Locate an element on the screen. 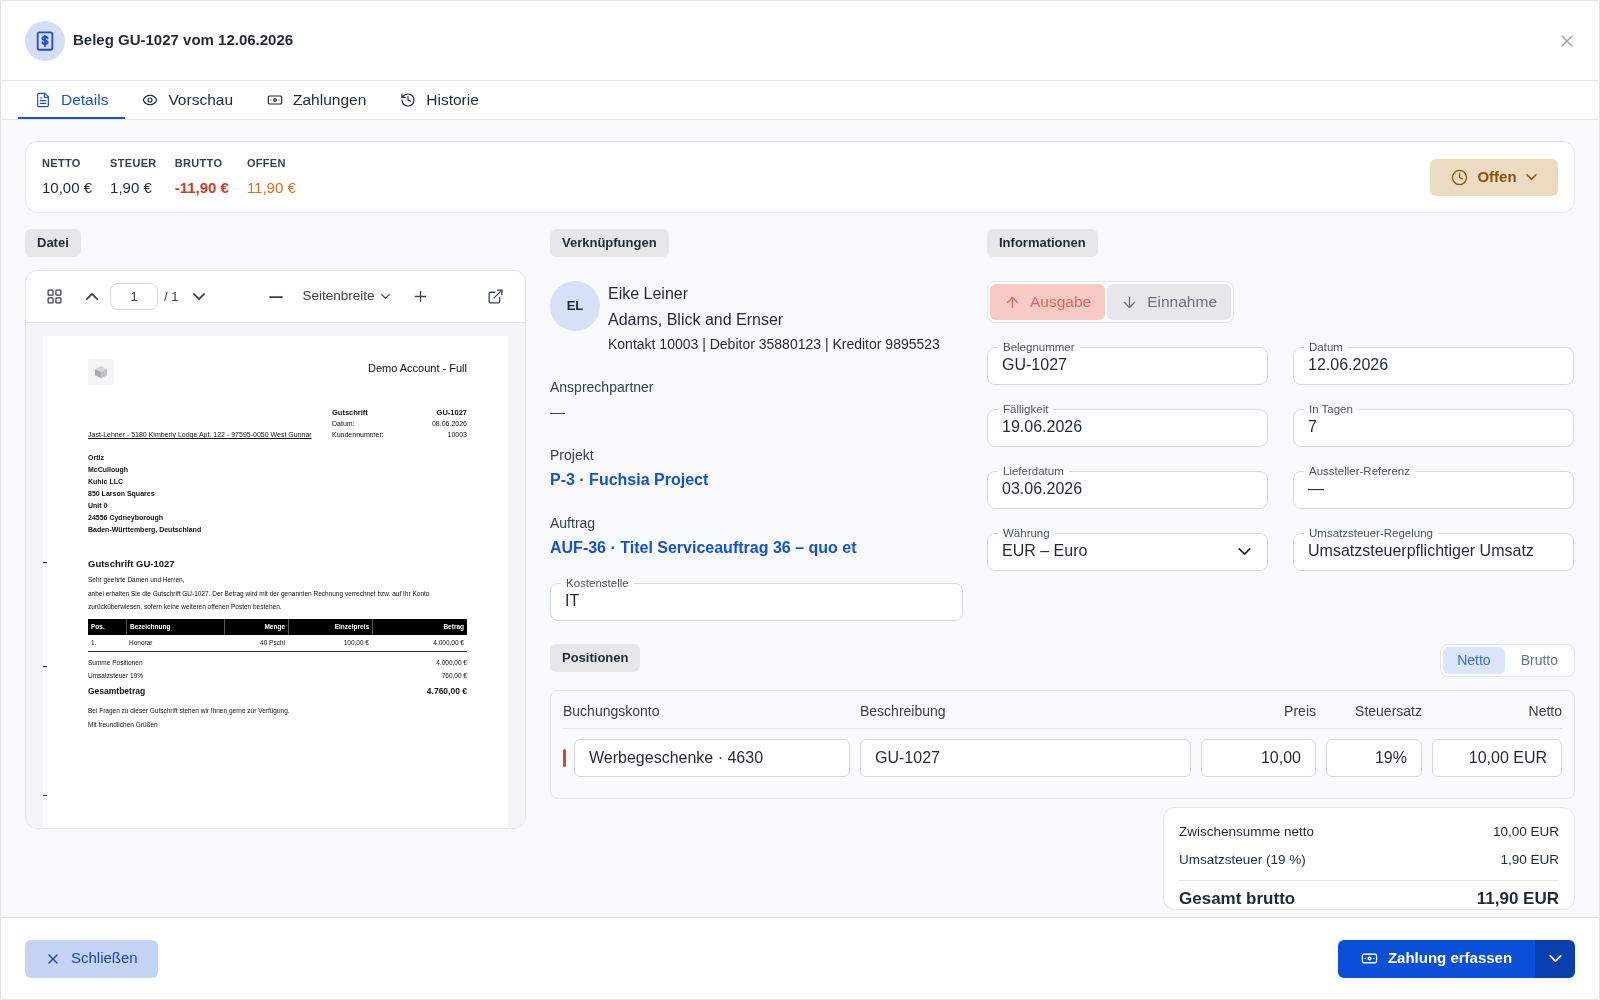  summary-label: Gesamt brutto is located at coordinates (1237, 899).